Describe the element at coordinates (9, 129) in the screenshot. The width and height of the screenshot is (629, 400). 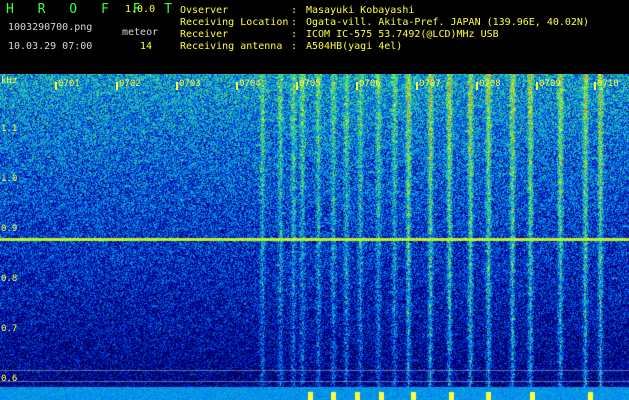
I see `y-tick-label: 1.1` at that location.